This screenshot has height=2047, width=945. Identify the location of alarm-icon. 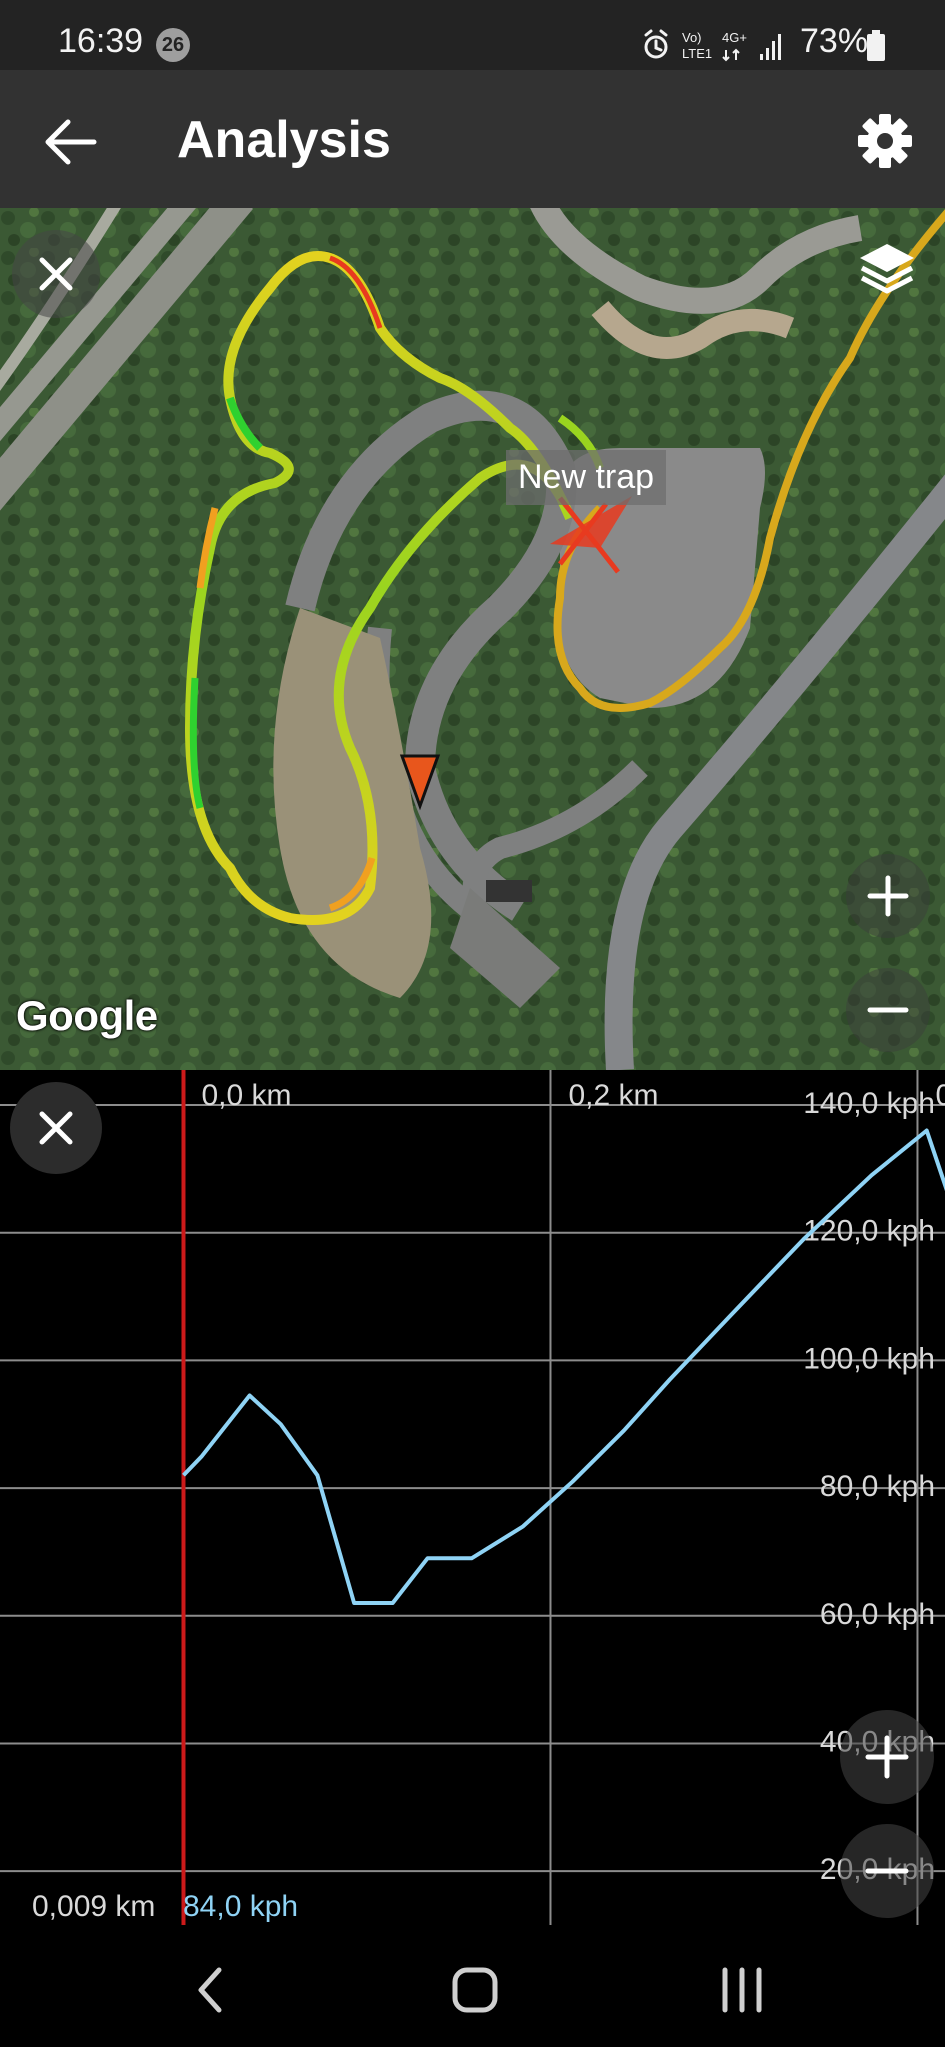
(656, 44).